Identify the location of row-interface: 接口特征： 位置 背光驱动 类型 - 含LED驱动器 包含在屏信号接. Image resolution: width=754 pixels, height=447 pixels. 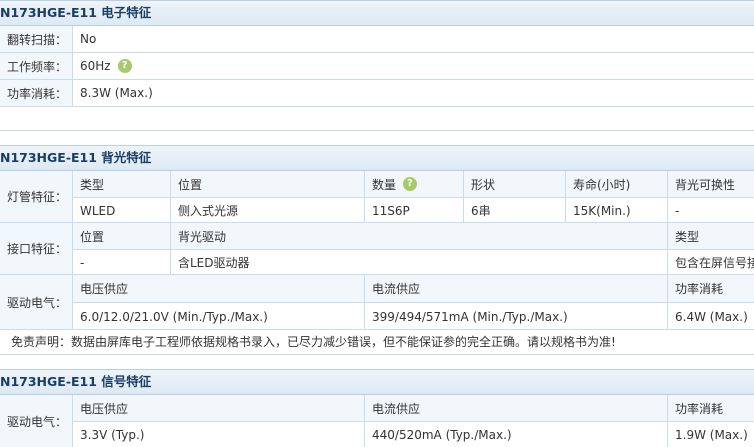
(377, 249).